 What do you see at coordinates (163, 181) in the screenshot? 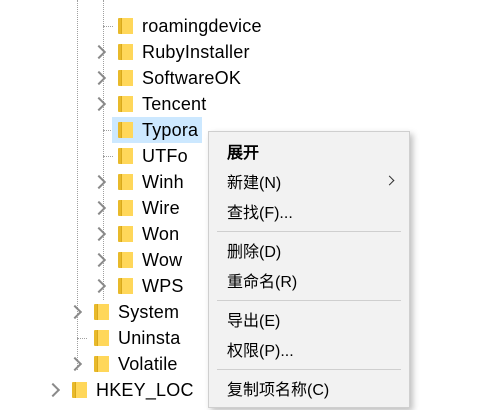
I see `tree-item-label: Winh` at bounding box center [163, 181].